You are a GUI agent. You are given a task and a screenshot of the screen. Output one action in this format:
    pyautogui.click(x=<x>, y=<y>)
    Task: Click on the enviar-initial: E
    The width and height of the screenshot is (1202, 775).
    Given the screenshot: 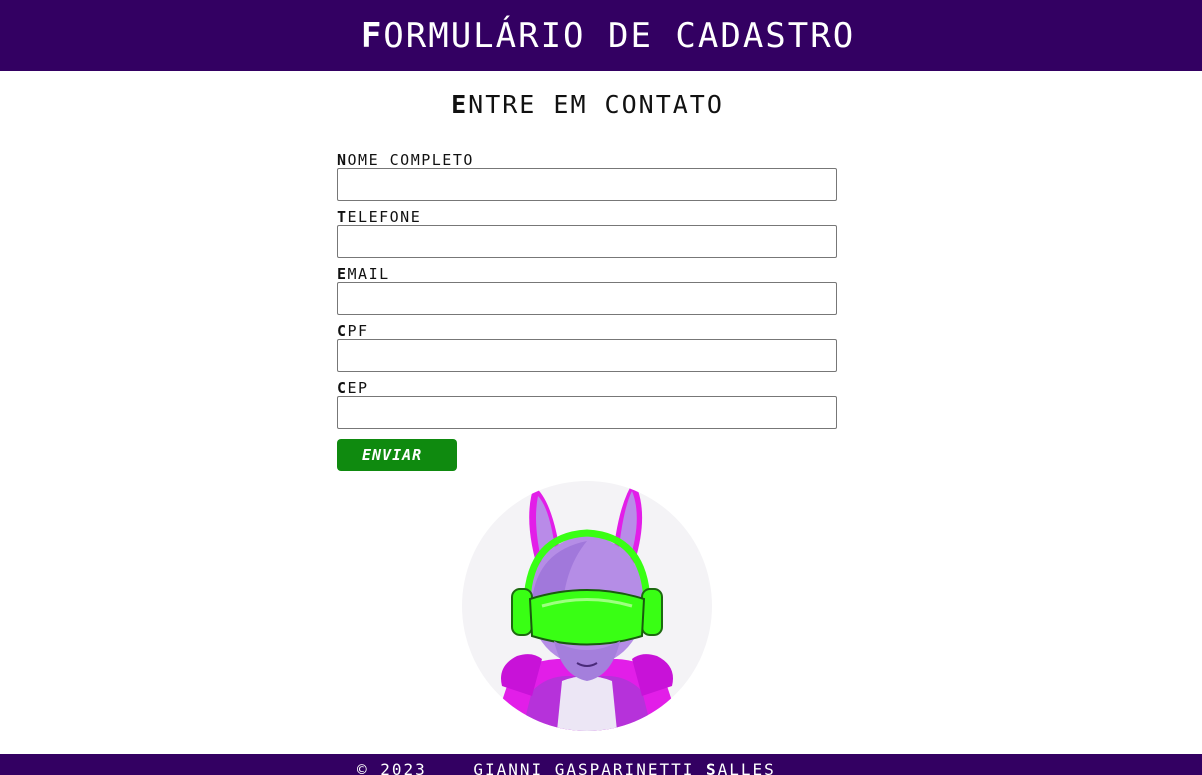 What is the action you would take?
    pyautogui.click(x=367, y=455)
    